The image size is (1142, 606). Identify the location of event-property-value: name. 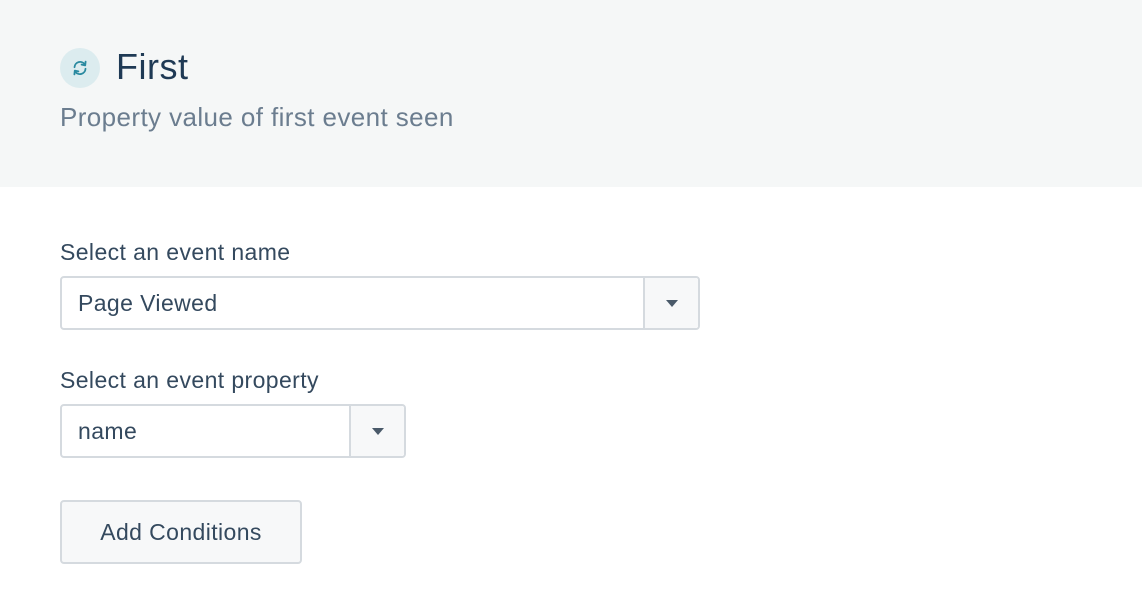
(108, 431).